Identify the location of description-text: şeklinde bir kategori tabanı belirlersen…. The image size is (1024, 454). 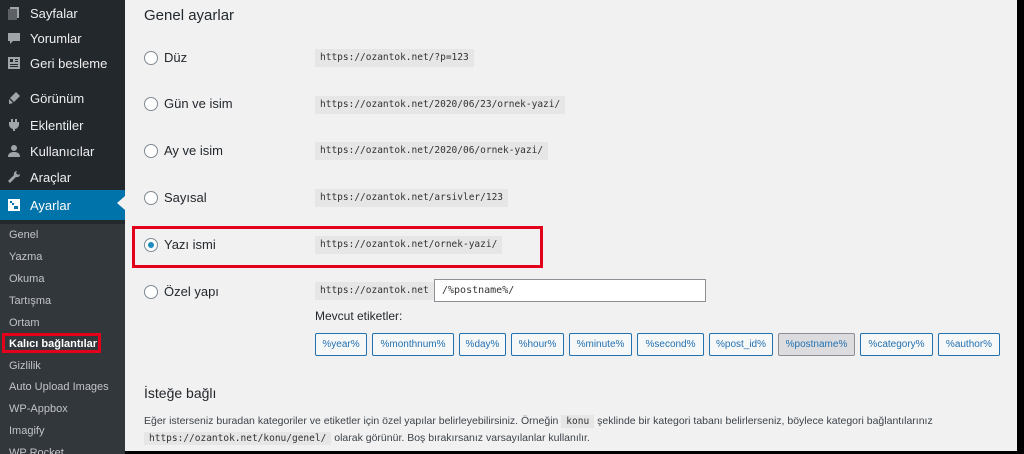
(765, 421).